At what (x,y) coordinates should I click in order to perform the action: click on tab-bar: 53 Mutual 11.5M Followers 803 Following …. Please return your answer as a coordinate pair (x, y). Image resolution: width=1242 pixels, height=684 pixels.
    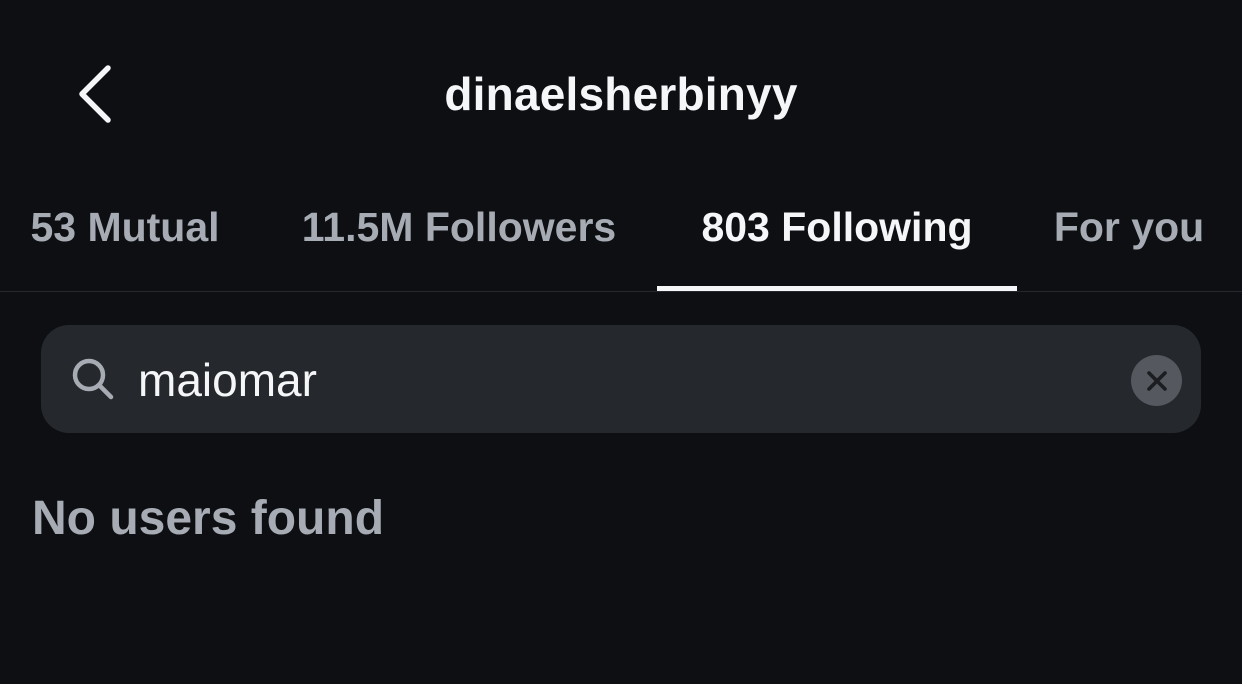
    Looking at the image, I should click on (621, 240).